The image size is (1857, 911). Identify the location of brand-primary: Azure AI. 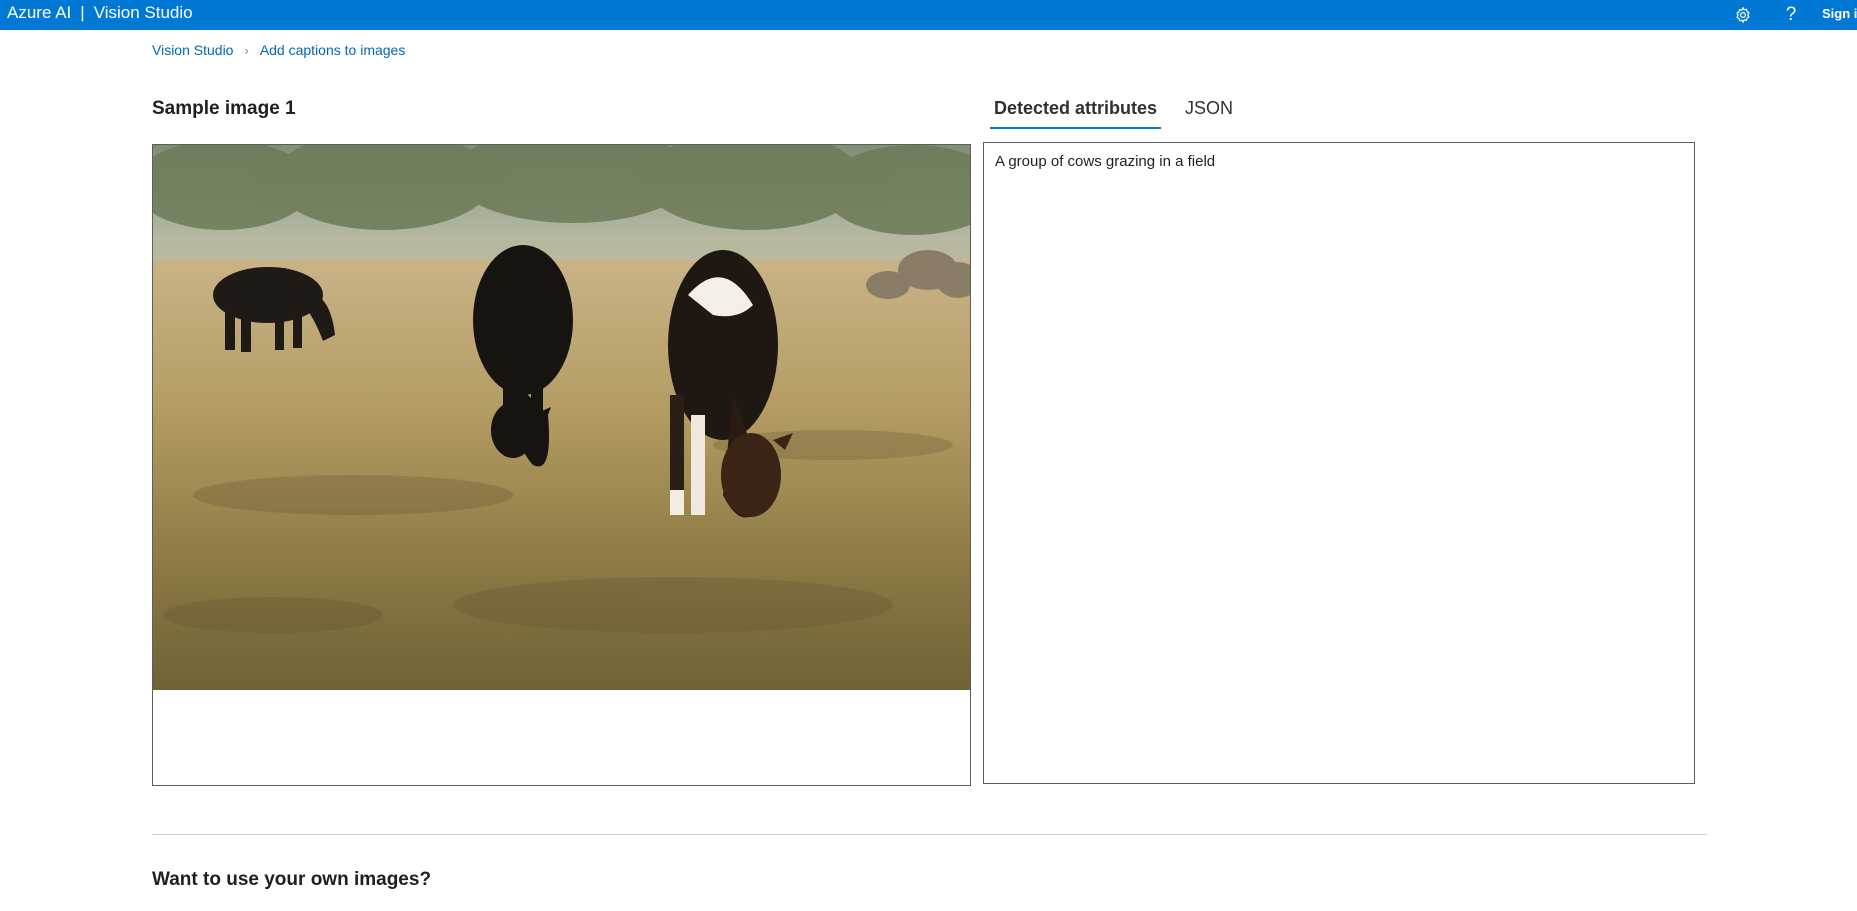
(39, 12).